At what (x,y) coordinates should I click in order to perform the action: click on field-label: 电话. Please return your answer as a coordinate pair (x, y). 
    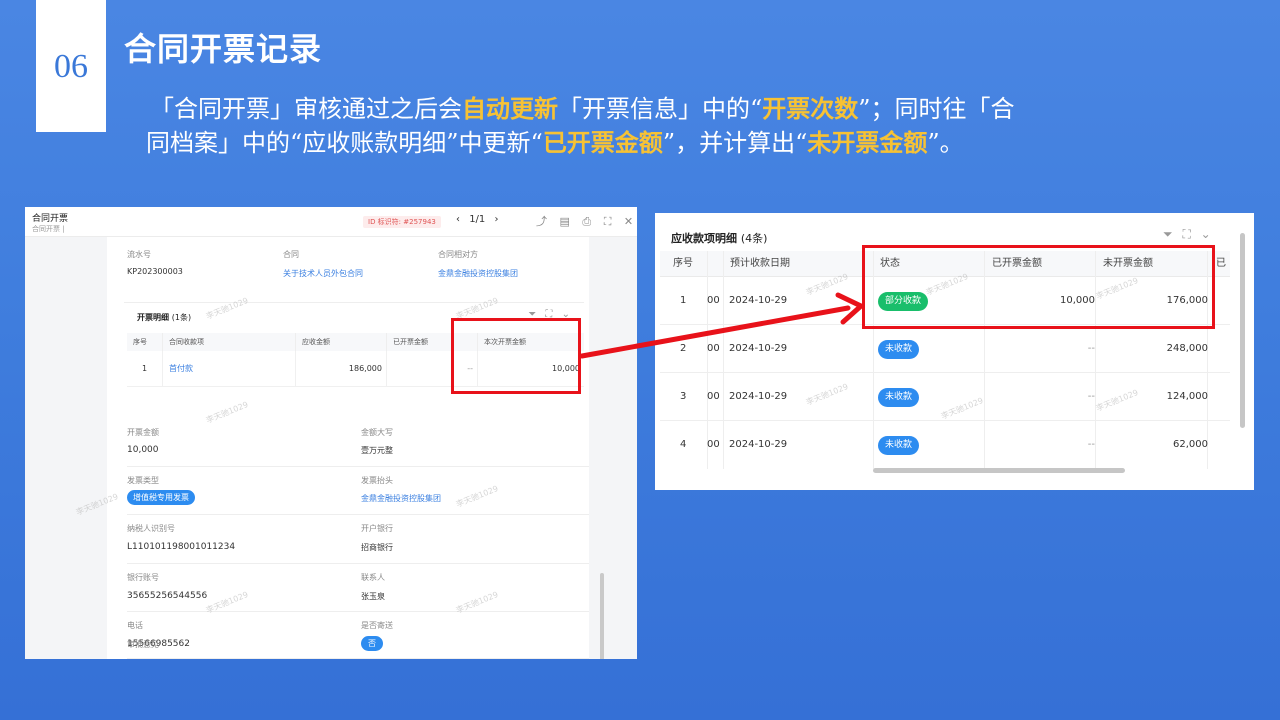
    Looking at the image, I should click on (135, 625).